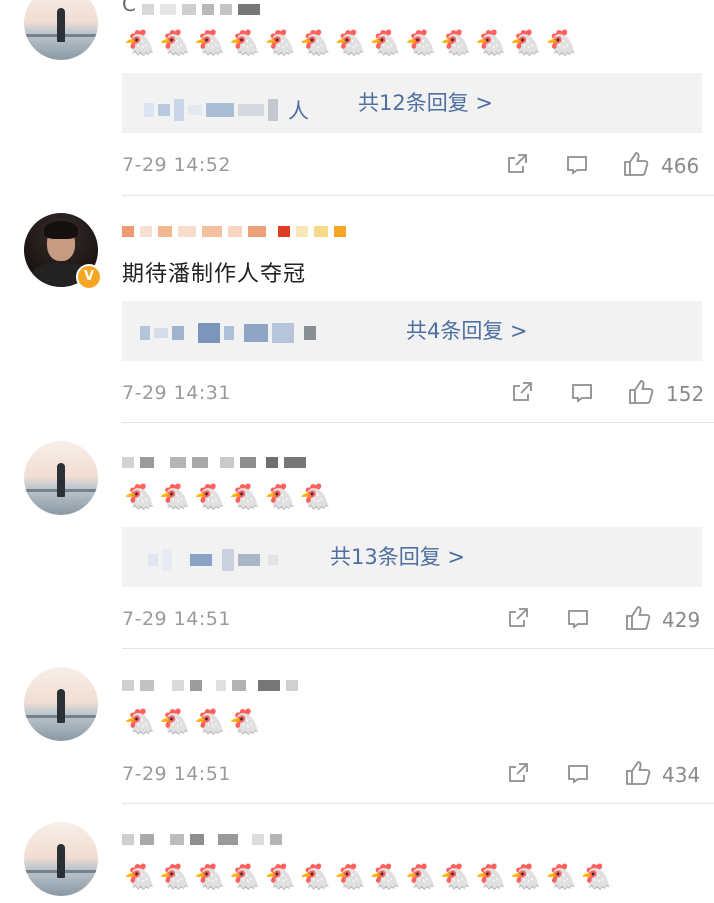 The height and width of the screenshot is (903, 714). Describe the element at coordinates (176, 165) in the screenshot. I see `timestamp: 7-29 14:52` at that location.